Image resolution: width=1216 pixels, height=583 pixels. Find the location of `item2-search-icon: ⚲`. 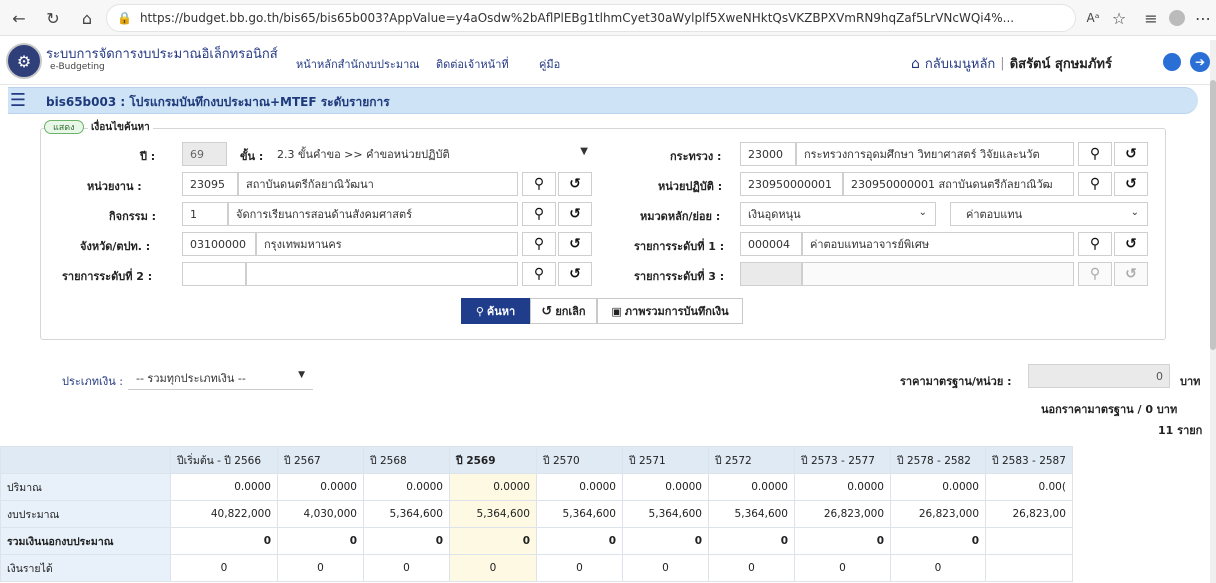

item2-search-icon: ⚲ is located at coordinates (539, 274).